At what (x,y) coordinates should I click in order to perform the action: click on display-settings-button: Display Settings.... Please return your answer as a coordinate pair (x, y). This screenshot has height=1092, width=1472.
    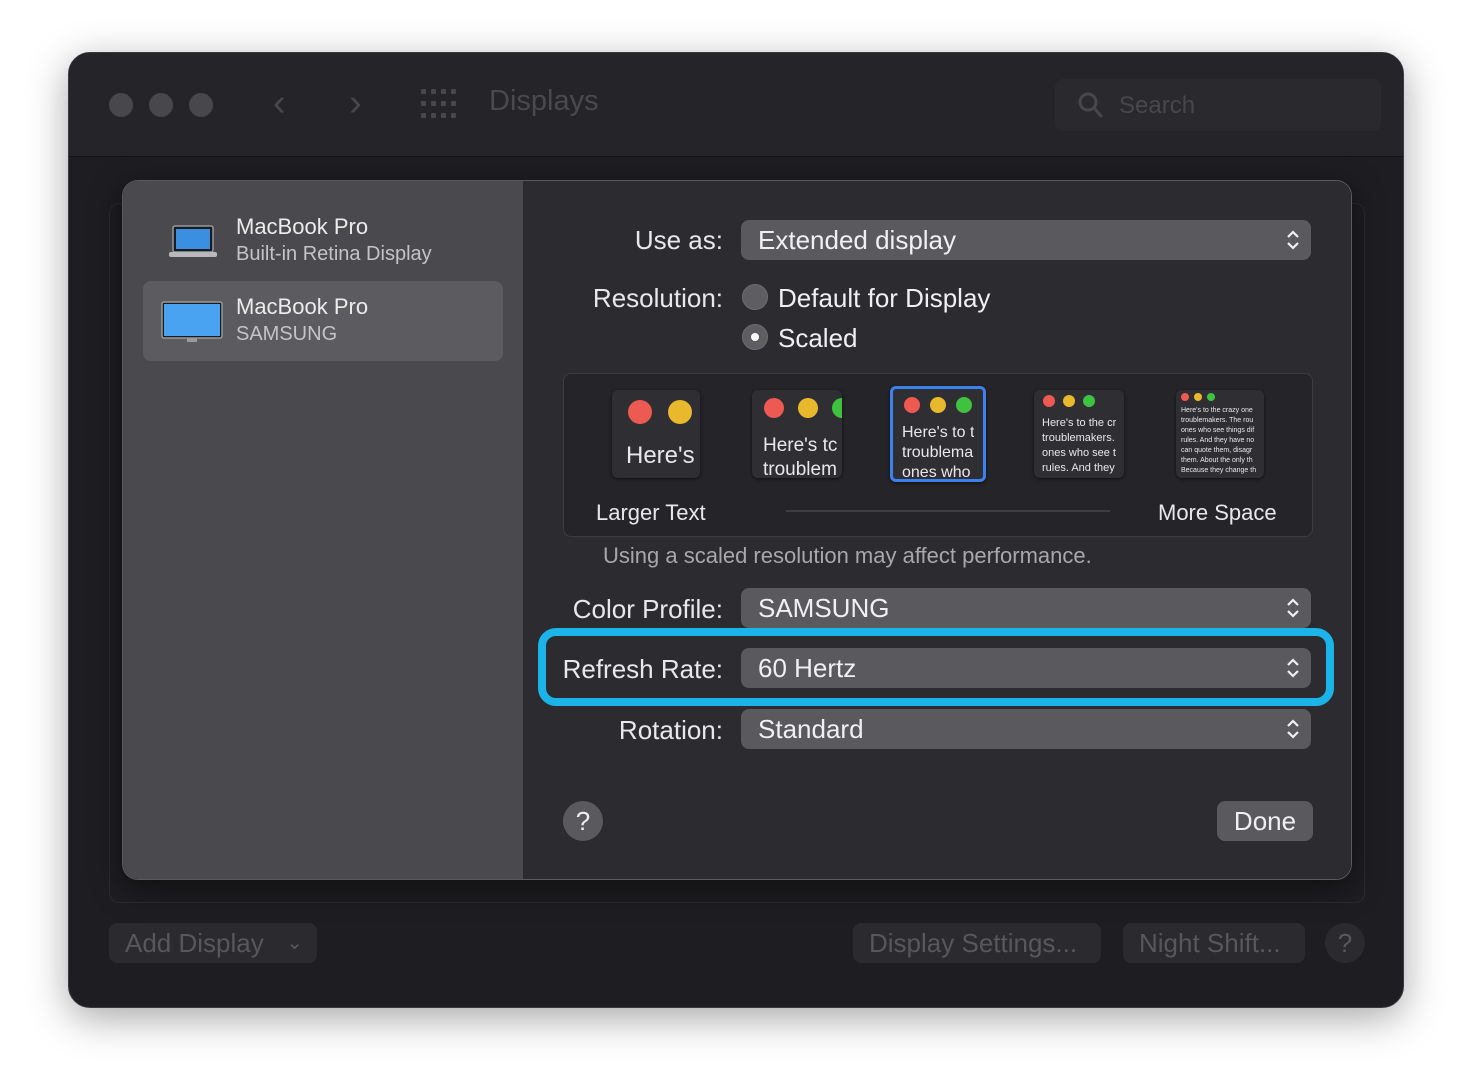
    Looking at the image, I should click on (977, 943).